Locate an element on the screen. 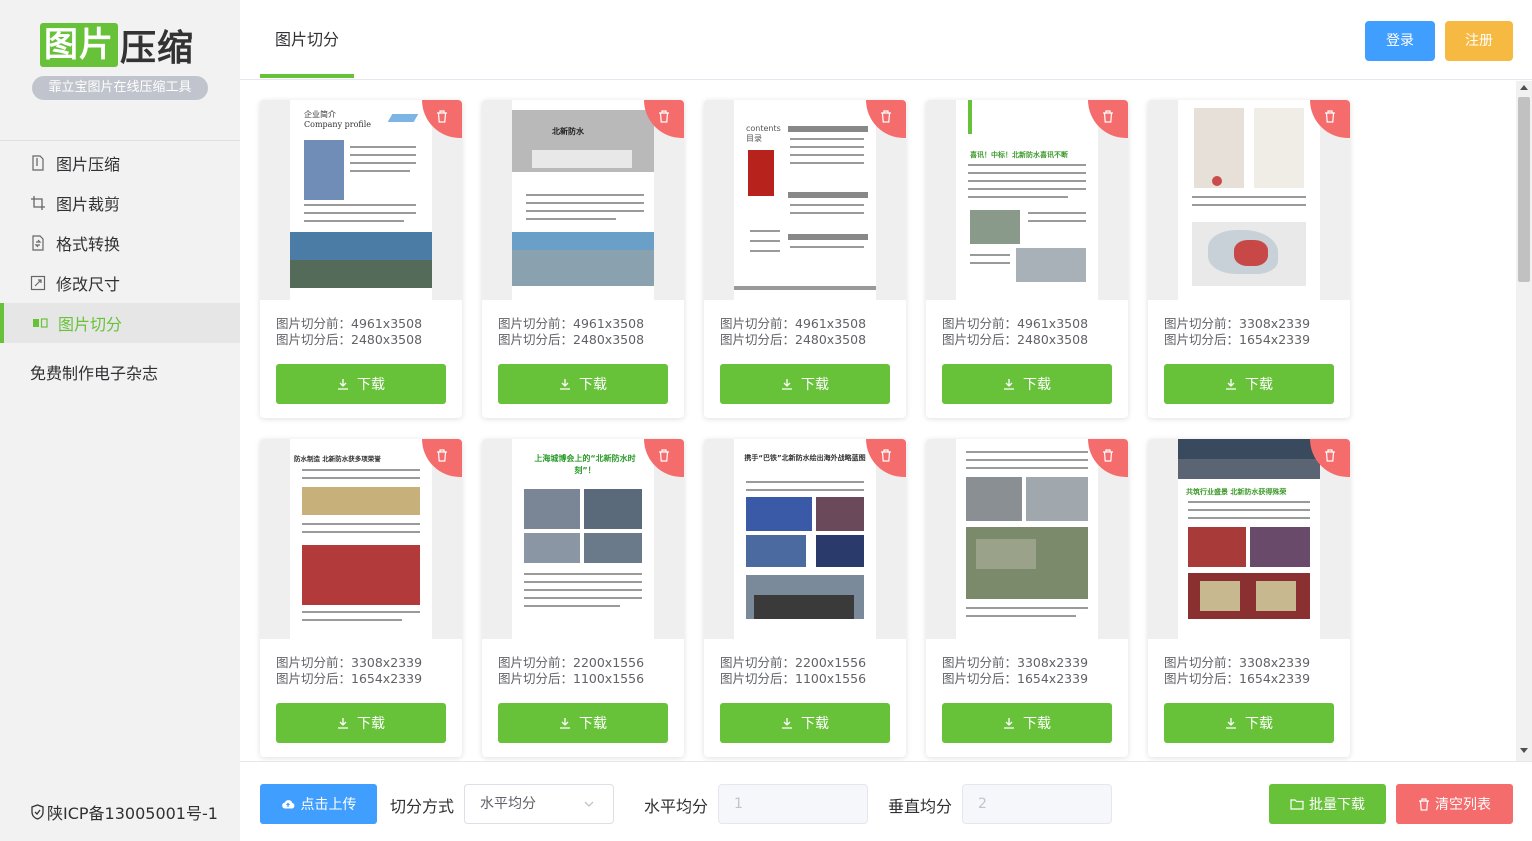 This screenshot has height=841, width=1532. resize-icon is located at coordinates (38, 283).